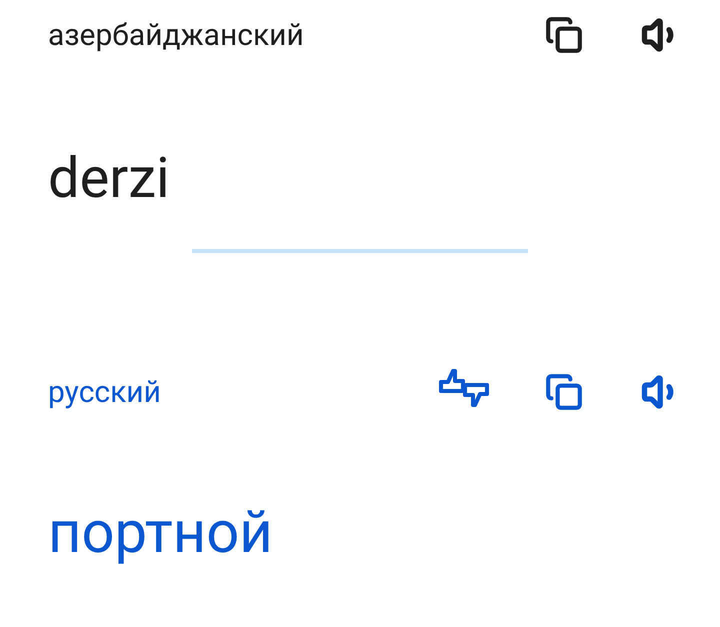 Image resolution: width=720 pixels, height=627 pixels. What do you see at coordinates (109, 178) in the screenshot?
I see `source-text: derzi` at bounding box center [109, 178].